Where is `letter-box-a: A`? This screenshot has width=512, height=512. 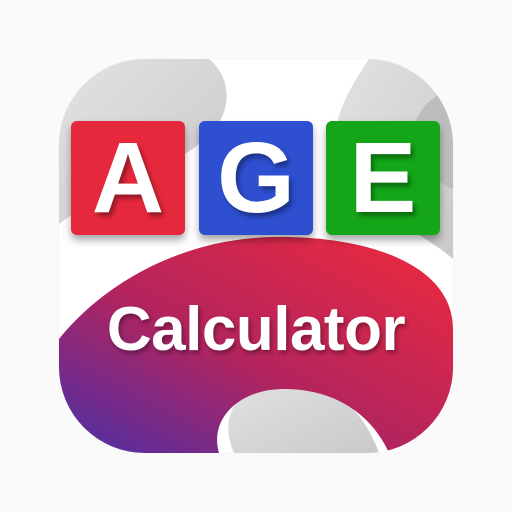
letter-box-a: A is located at coordinates (128, 178).